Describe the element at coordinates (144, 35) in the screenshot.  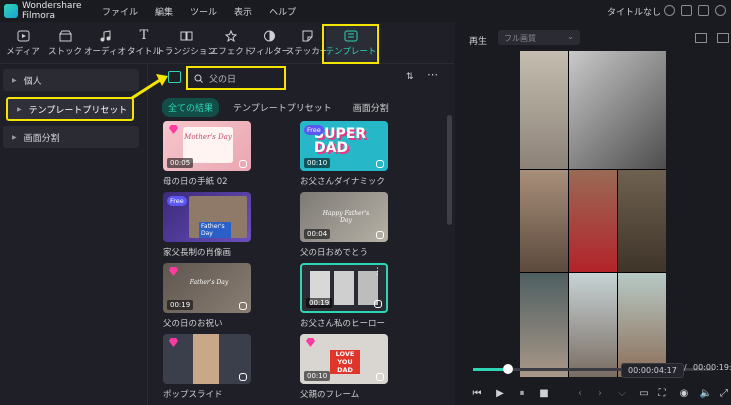
I see `title-icon: T` at that location.